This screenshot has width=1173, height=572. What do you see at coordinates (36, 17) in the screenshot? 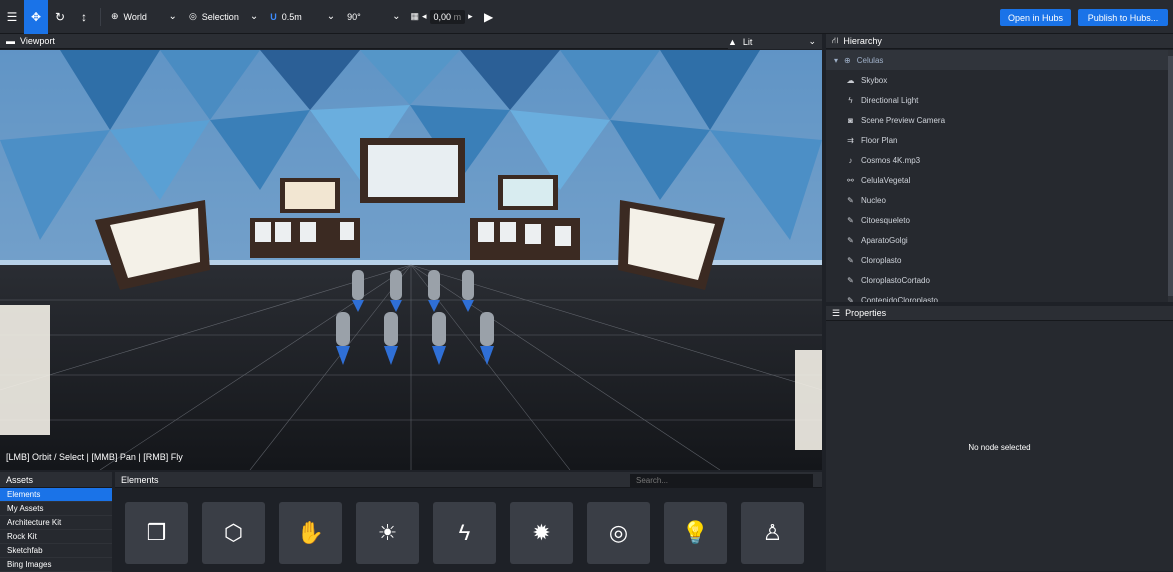
I see `move-tool-button: ✥` at bounding box center [36, 17].